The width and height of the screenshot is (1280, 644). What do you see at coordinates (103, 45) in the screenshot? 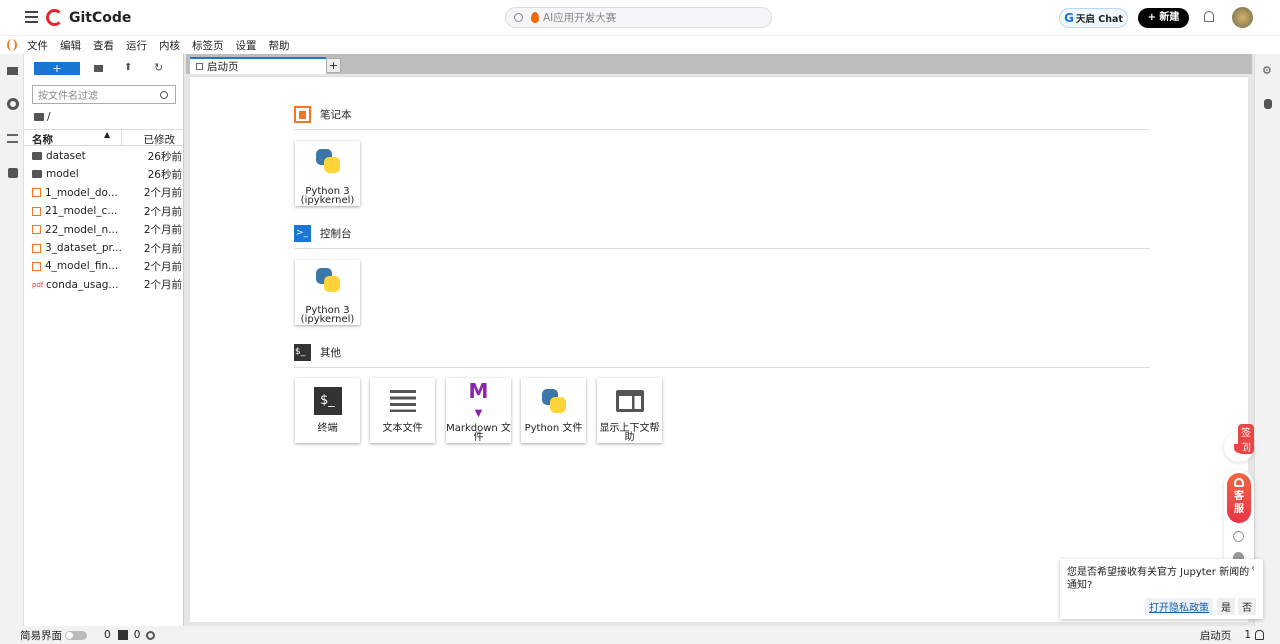
I see `menu-view: 查看` at bounding box center [103, 45].